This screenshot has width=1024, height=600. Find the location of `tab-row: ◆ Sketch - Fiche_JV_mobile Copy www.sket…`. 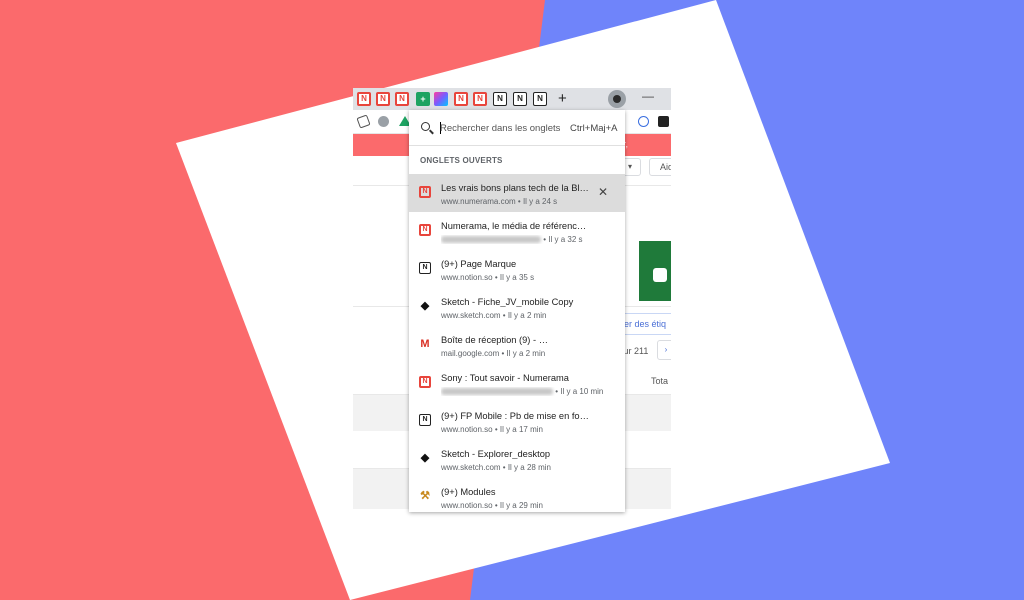

tab-row: ◆ Sketch - Fiche_JV_mobile Copy www.sket… is located at coordinates (517, 307).